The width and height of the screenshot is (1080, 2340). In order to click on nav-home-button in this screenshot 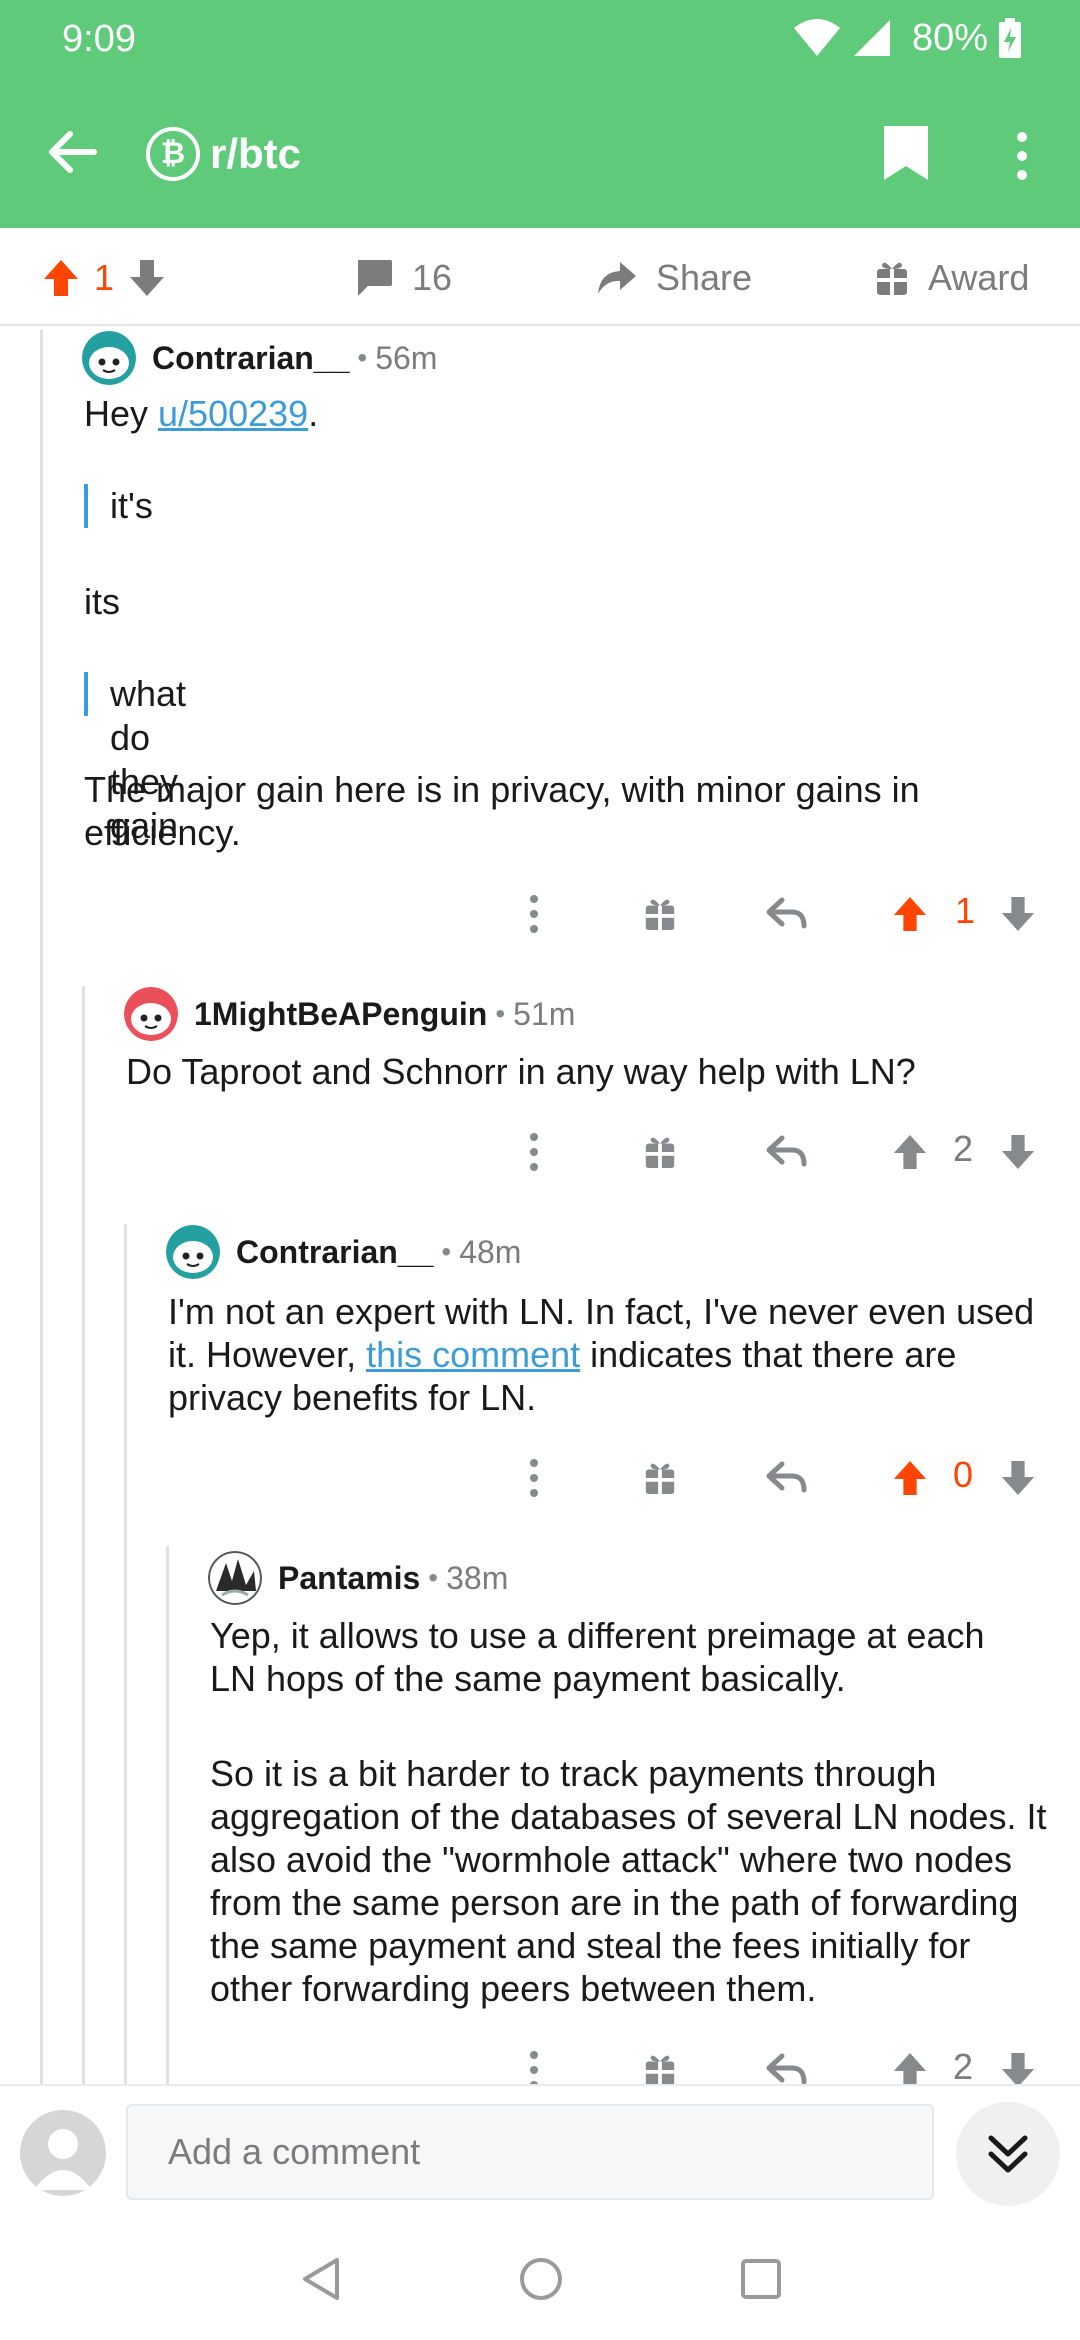, I will do `click(541, 2279)`.